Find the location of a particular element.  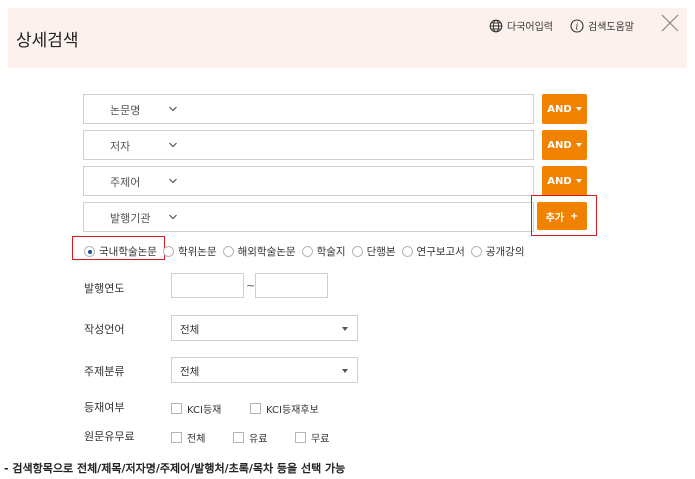

search-help-label: 검색도움말 is located at coordinates (611, 27).